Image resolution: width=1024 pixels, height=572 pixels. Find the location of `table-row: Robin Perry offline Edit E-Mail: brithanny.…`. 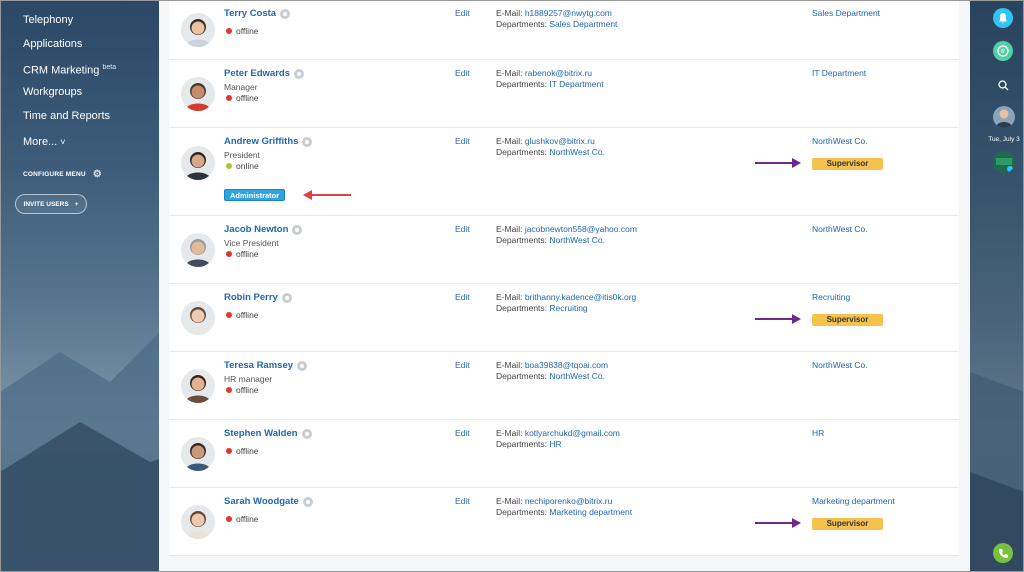

table-row: Robin Perry offline Edit E-Mail: brithanny.… is located at coordinates (564, 318).